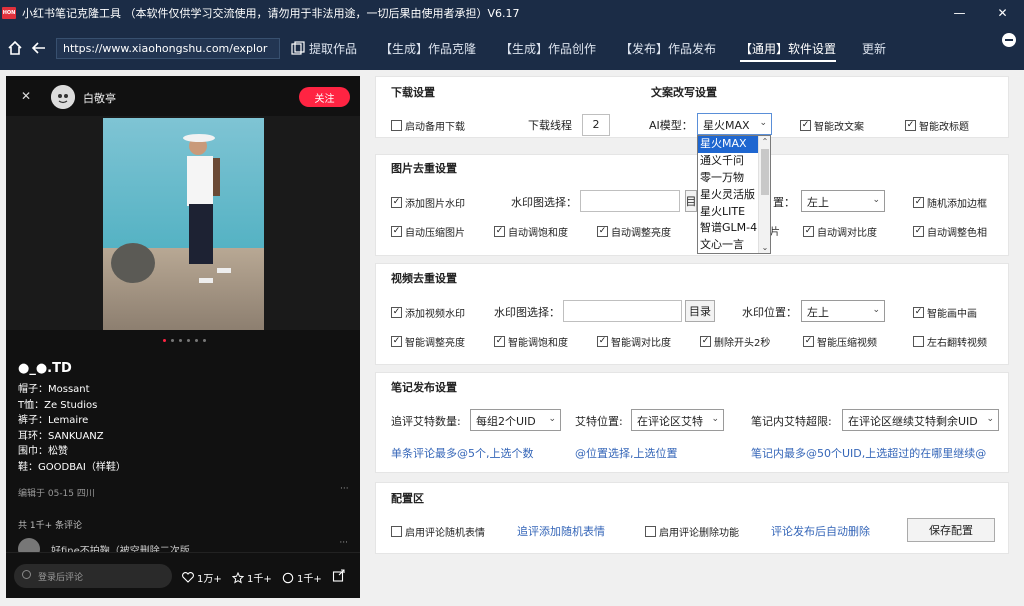 This screenshot has height=606, width=1024. I want to click on dropdown-option: 智谱GLM-4, so click(728, 228).